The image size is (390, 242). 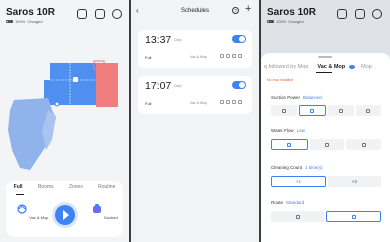 What do you see at coordinates (158, 40) in the screenshot?
I see `schedule-time: 13:37` at bounding box center [158, 40].